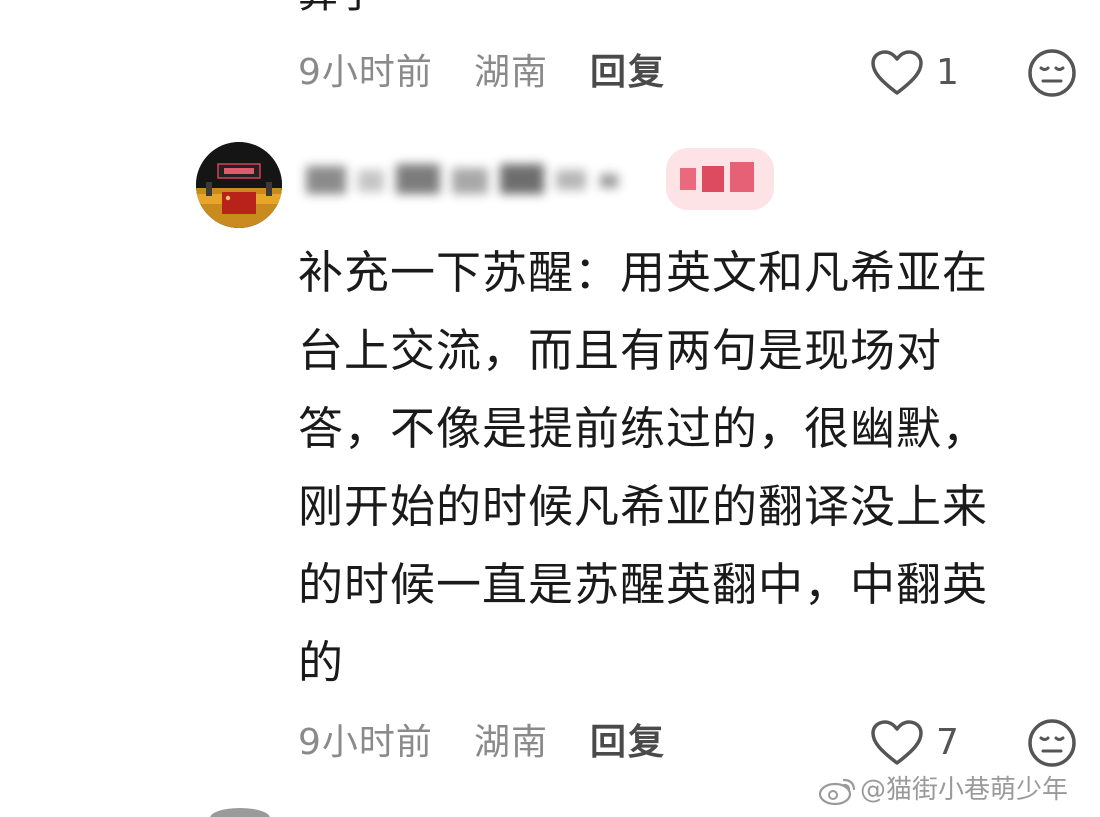 The width and height of the screenshot is (1100, 817). Describe the element at coordinates (643, 506) in the screenshot. I see `comment-line: 刚开始的时候凡希亚的翻译没上来` at that location.